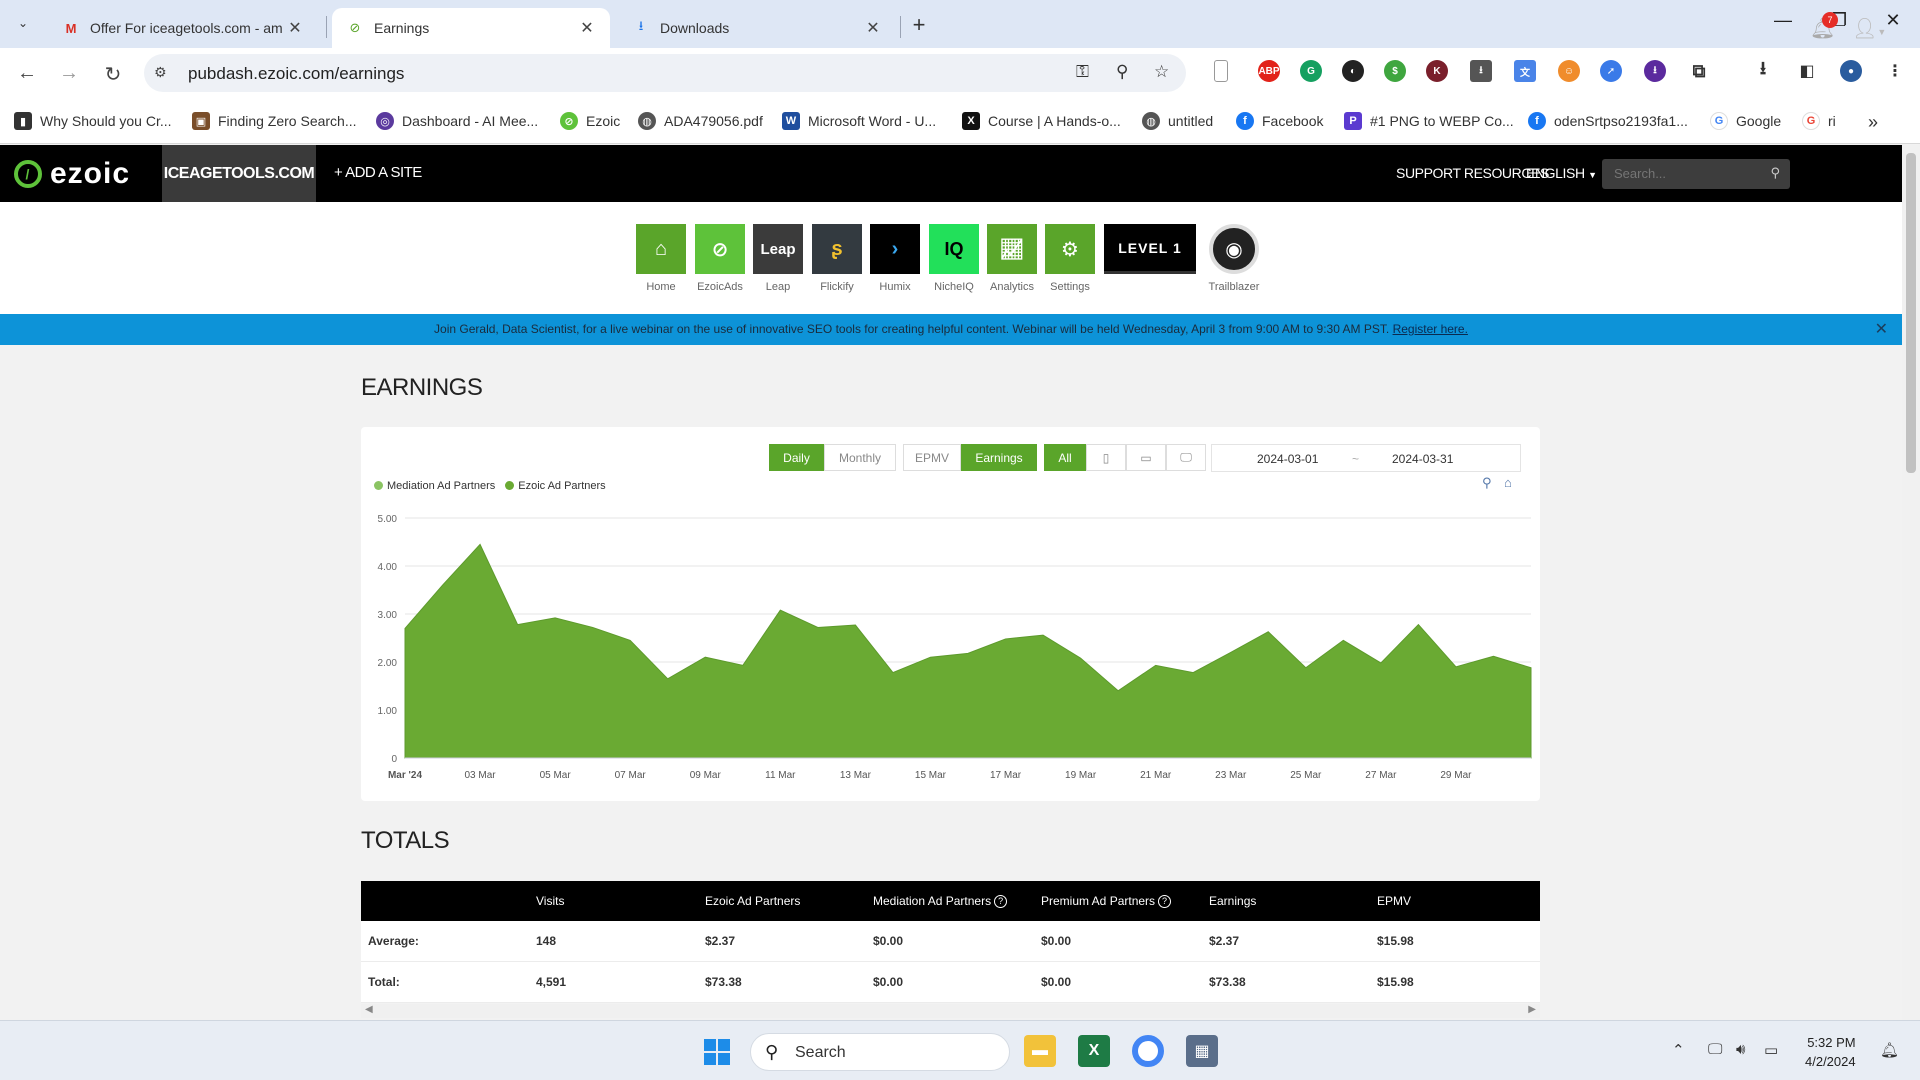 The height and width of the screenshot is (1080, 1920). I want to click on legend-item: Ezoic Ad Partners, so click(555, 486).